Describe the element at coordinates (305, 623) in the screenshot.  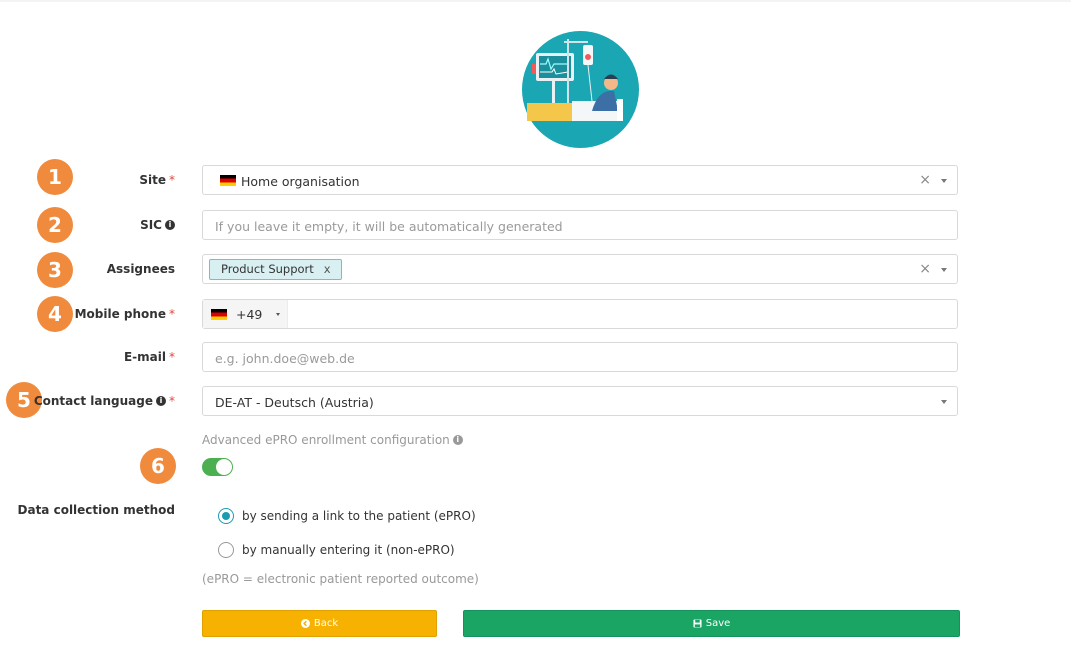
I see `back-arrow-icon` at that location.